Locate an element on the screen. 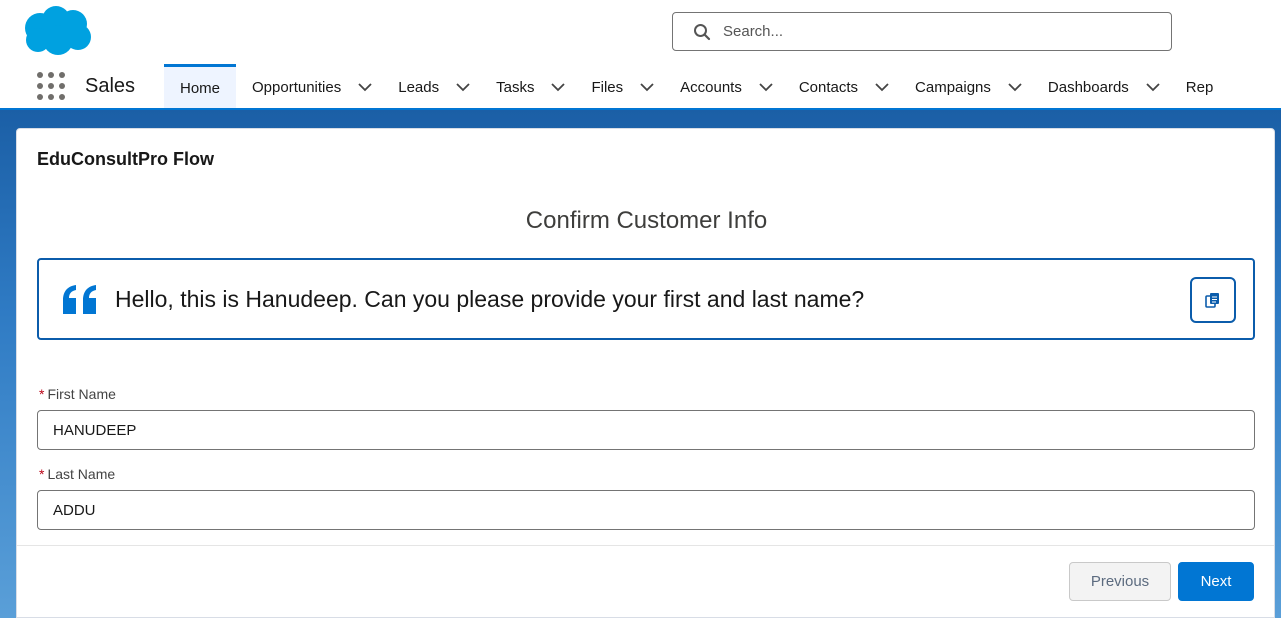  card-title: EduConsultPro Flow is located at coordinates (125, 159).